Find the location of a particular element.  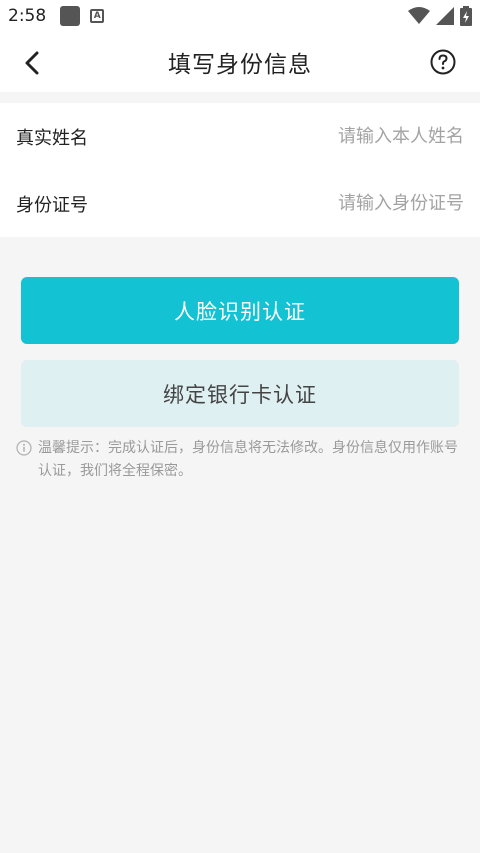

status-bar: 2:58 A is located at coordinates (240, 16).